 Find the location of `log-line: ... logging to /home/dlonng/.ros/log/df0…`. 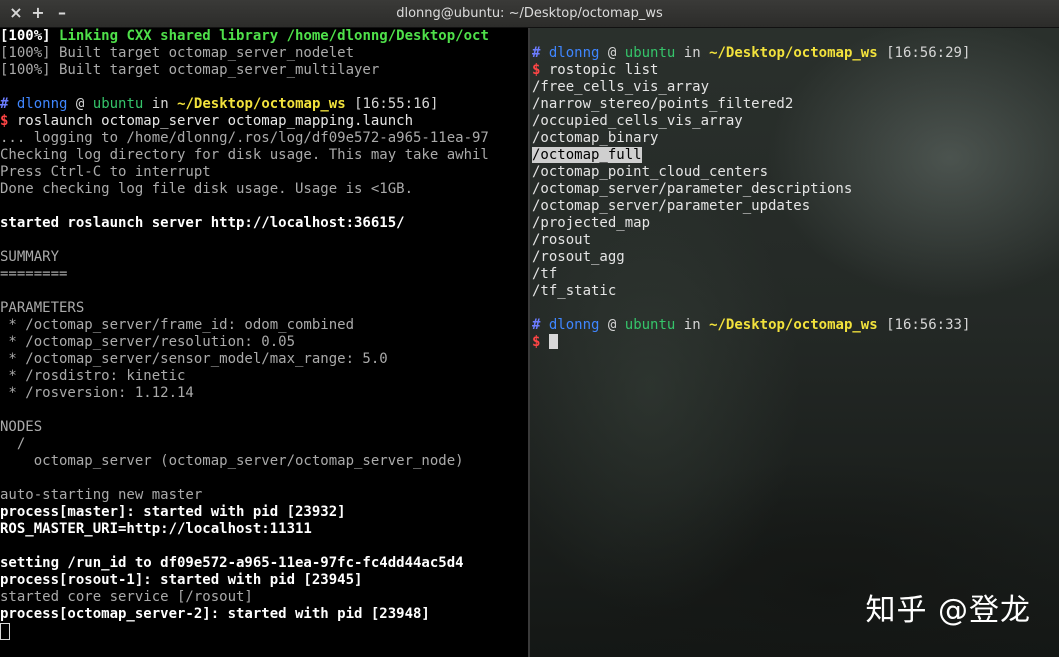

log-line: ... logging to /home/dlonng/.ros/log/df0… is located at coordinates (244, 138).